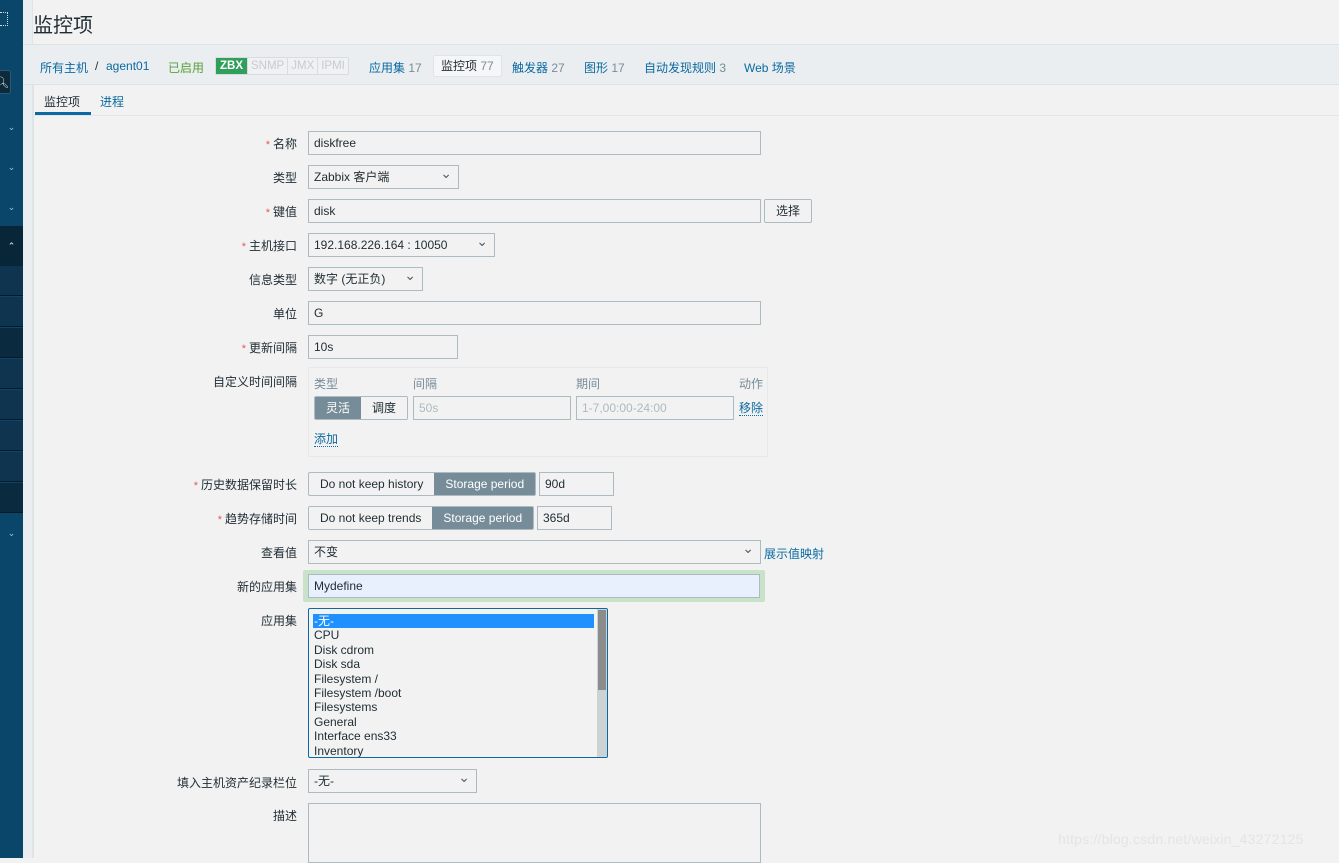 The height and width of the screenshot is (863, 1339). Describe the element at coordinates (453, 621) in the screenshot. I see `application-option: -无-` at that location.